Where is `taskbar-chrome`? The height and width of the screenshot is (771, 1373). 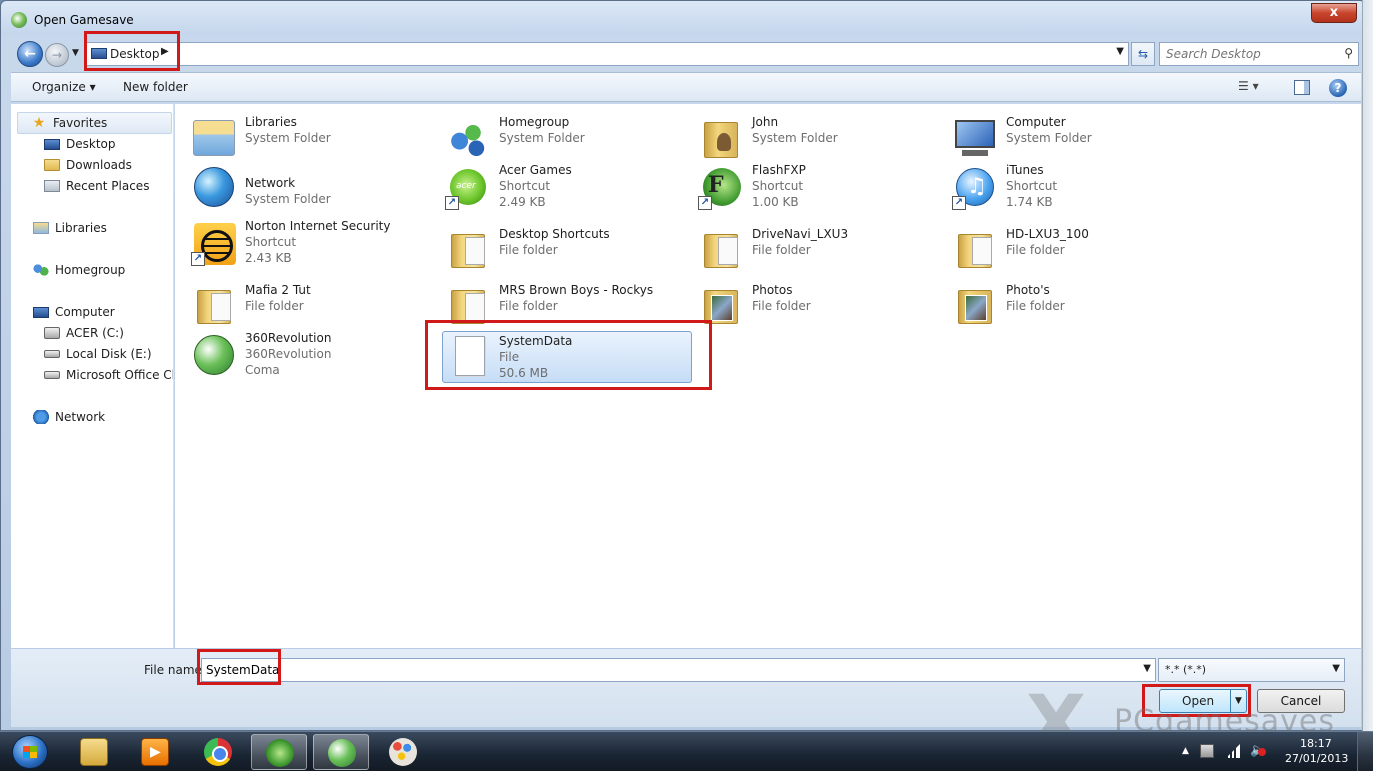 taskbar-chrome is located at coordinates (218, 752).